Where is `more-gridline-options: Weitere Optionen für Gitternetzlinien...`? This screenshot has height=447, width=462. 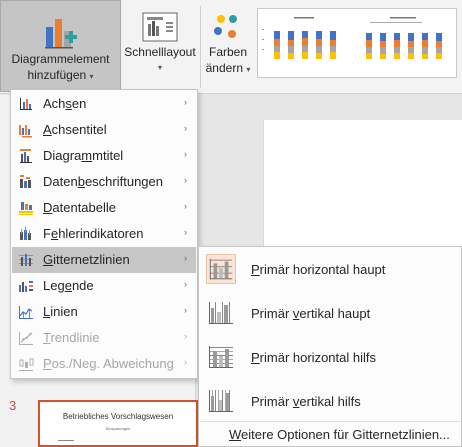 more-gridline-options: Weitere Optionen für Gitternetzlinien... is located at coordinates (339, 434).